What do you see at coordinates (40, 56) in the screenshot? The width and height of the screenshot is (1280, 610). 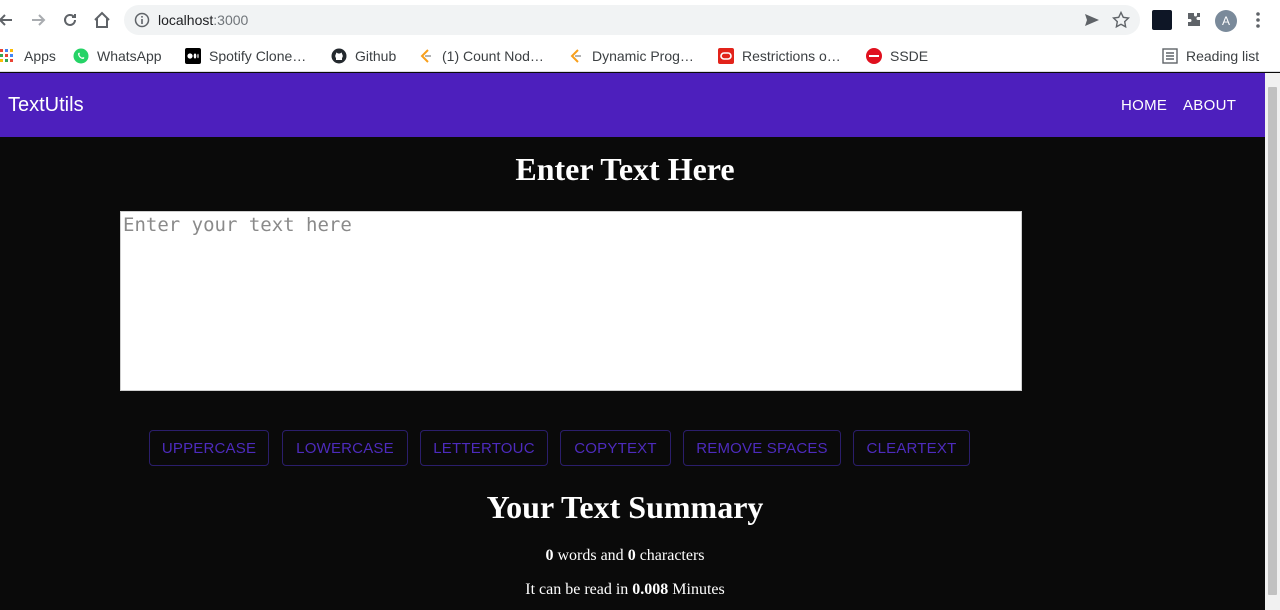 I see `bookmark-label: Apps` at bounding box center [40, 56].